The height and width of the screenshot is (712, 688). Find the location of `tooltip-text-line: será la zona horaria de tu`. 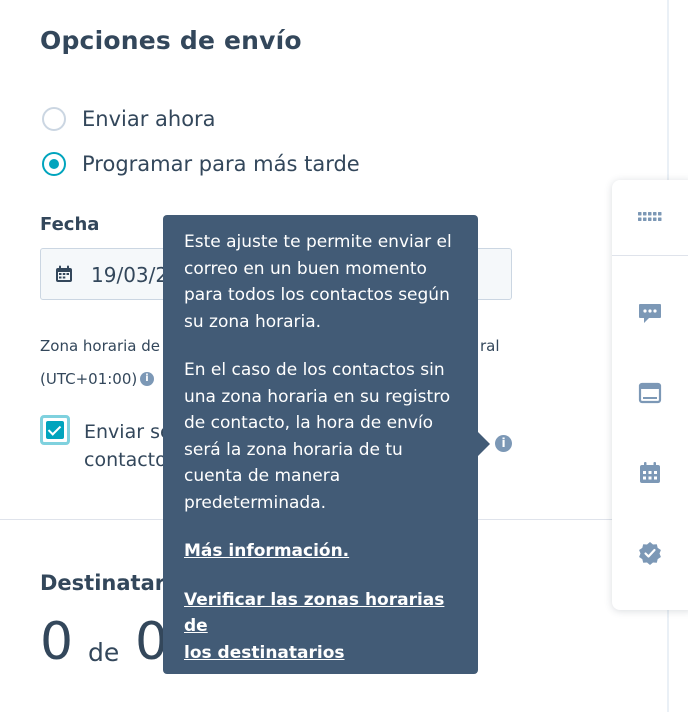

tooltip-text-line: será la zona horaria de tu is located at coordinates (293, 449).